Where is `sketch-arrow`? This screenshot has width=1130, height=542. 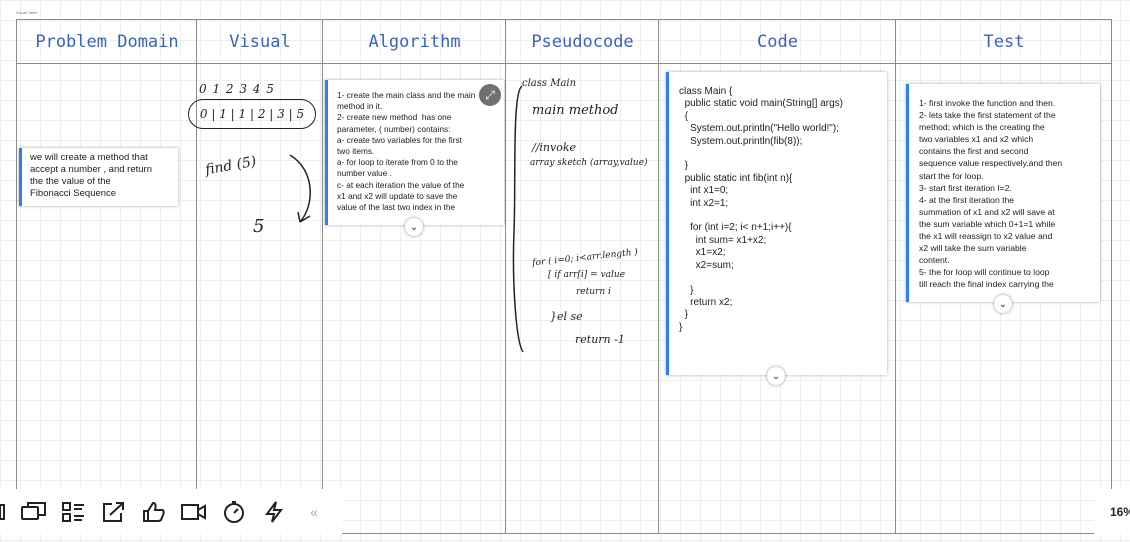
sketch-arrow is located at coordinates (300, 188).